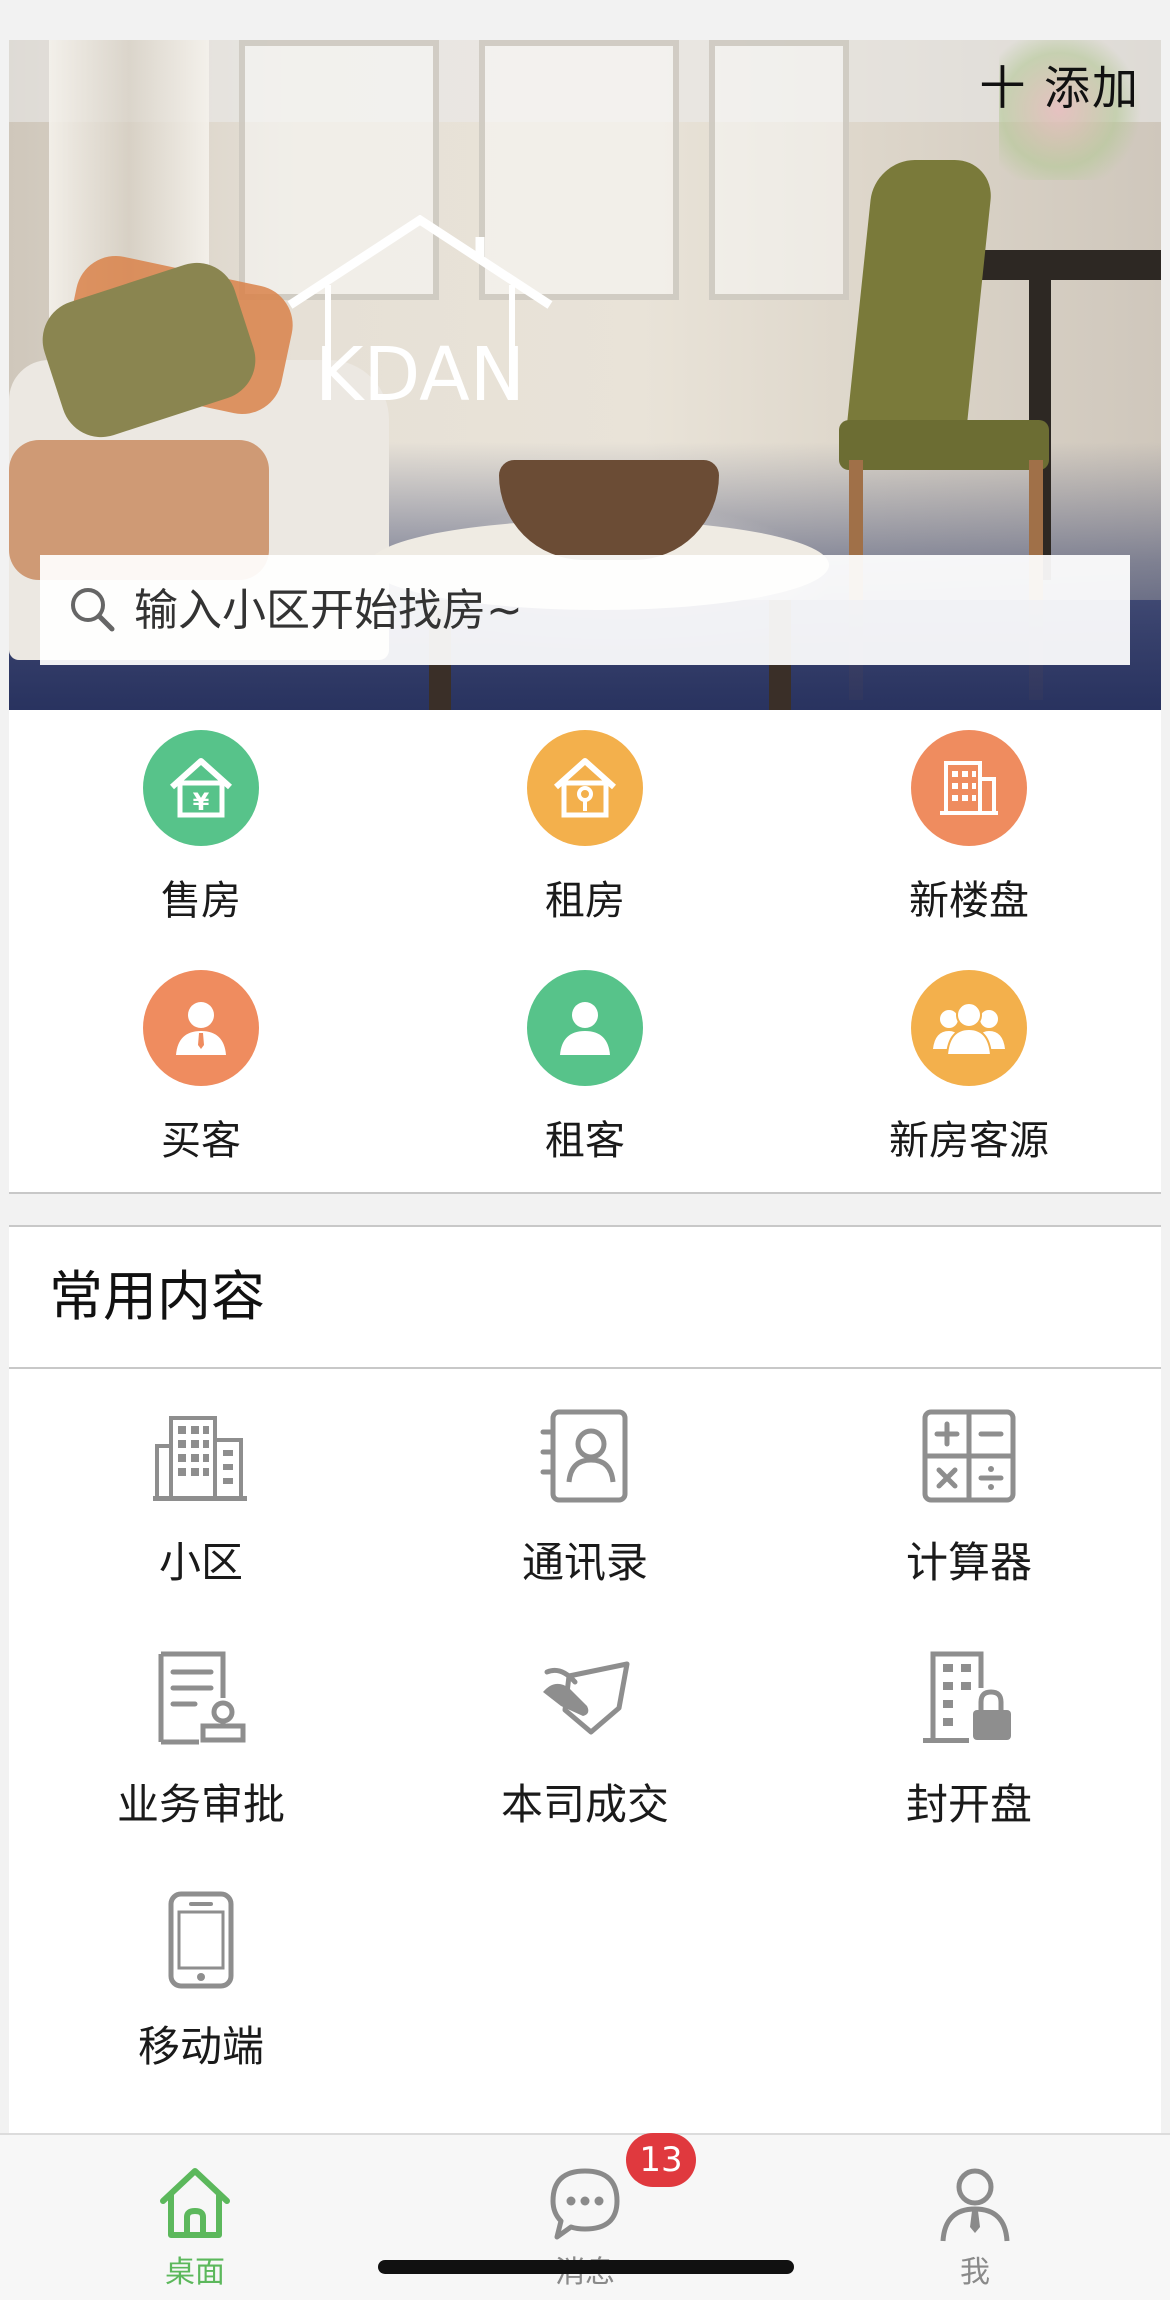  What do you see at coordinates (969, 1698) in the screenshot?
I see `locked-building-icon` at bounding box center [969, 1698].